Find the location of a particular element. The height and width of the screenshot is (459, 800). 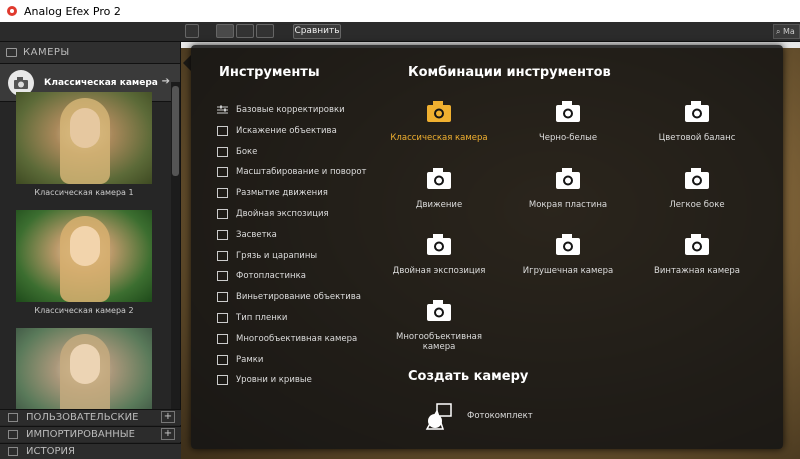

toggle-panel-button is located at coordinates (192, 31).